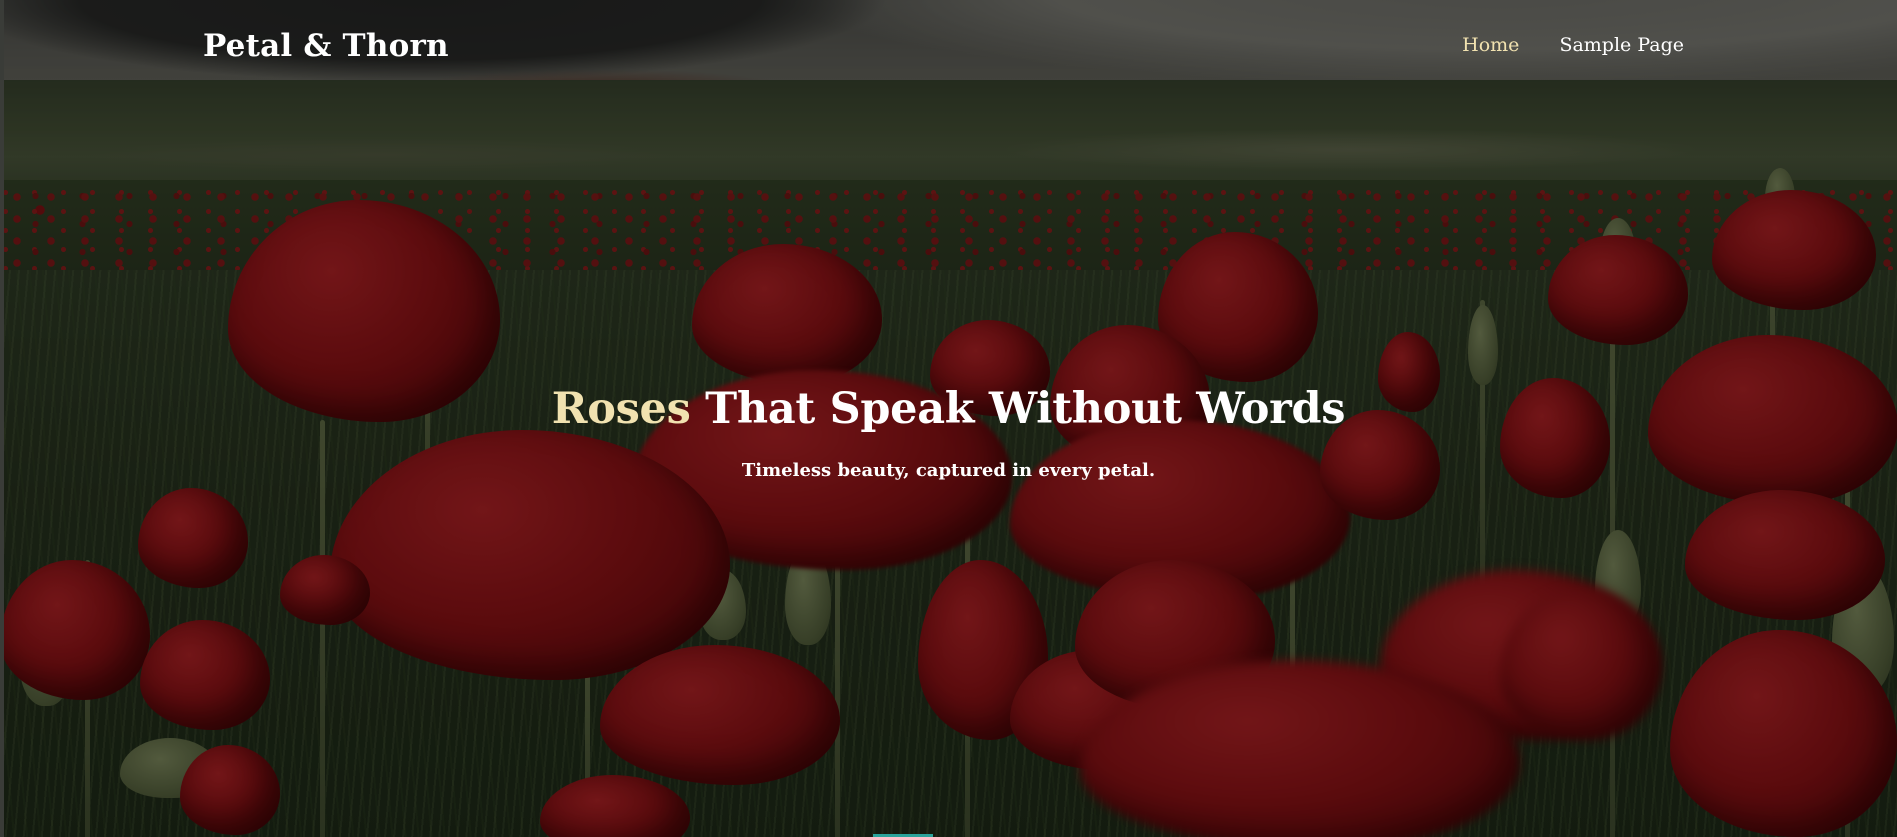 The image size is (1897, 837). Describe the element at coordinates (1621, 45) in the screenshot. I see `nav-item-sample-page: Sample Page` at that location.